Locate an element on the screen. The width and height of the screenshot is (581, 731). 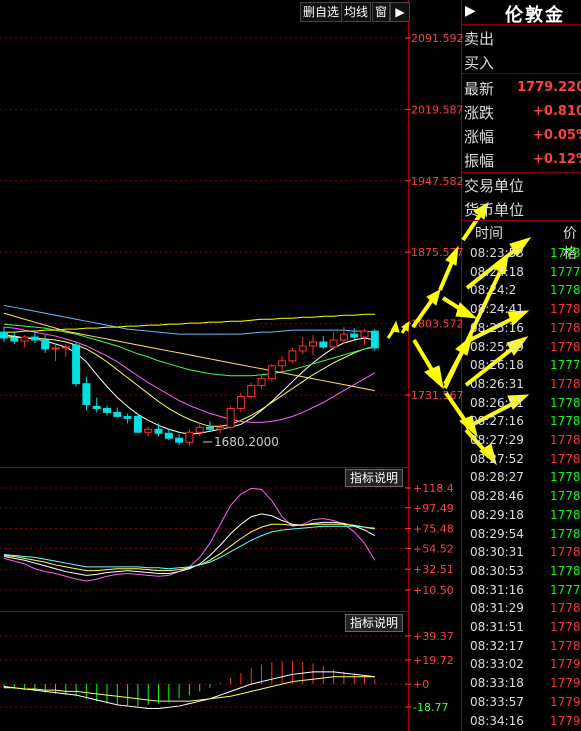
moving-average-lines is located at coordinates (189, 369).